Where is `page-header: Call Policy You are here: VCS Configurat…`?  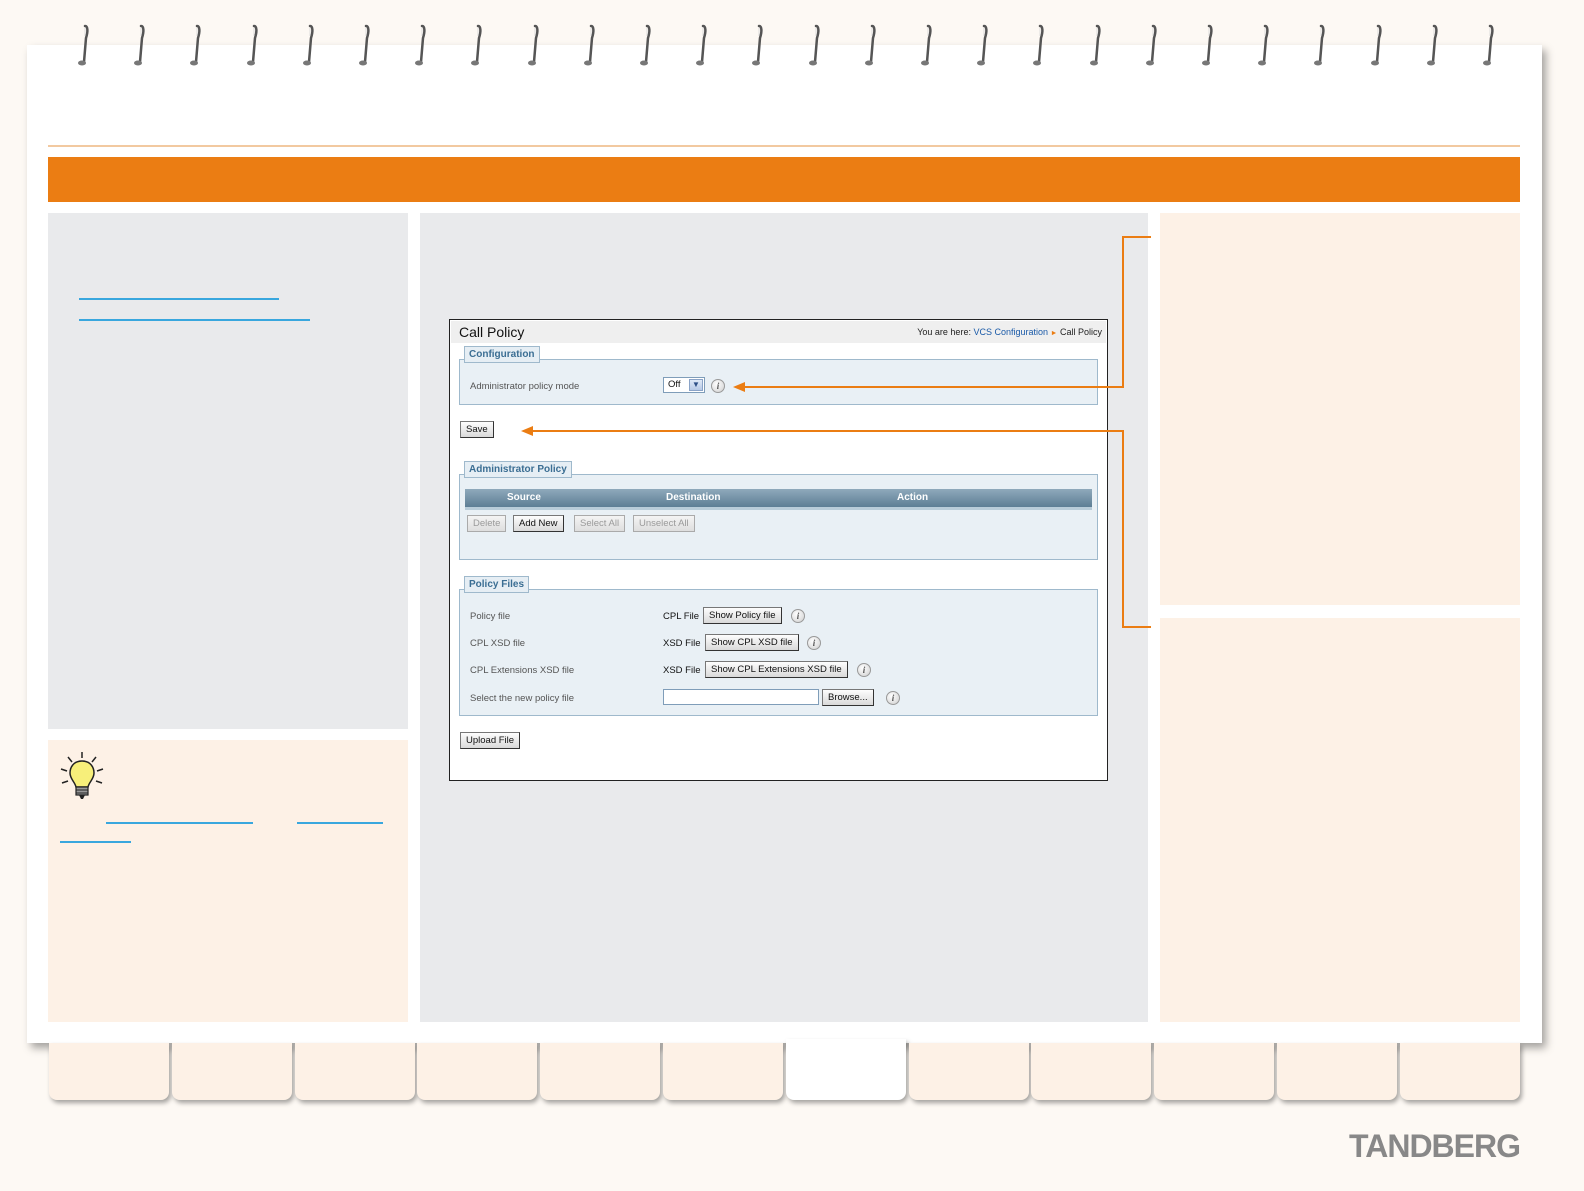
page-header: Call Policy You are here: VCS Configurat… is located at coordinates (778, 332).